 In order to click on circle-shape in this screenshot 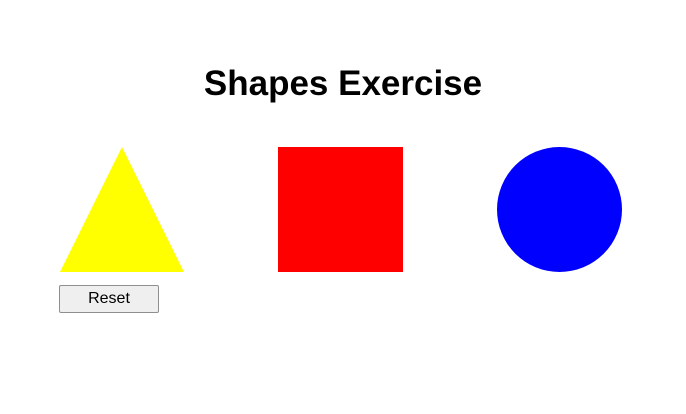, I will do `click(559, 209)`.